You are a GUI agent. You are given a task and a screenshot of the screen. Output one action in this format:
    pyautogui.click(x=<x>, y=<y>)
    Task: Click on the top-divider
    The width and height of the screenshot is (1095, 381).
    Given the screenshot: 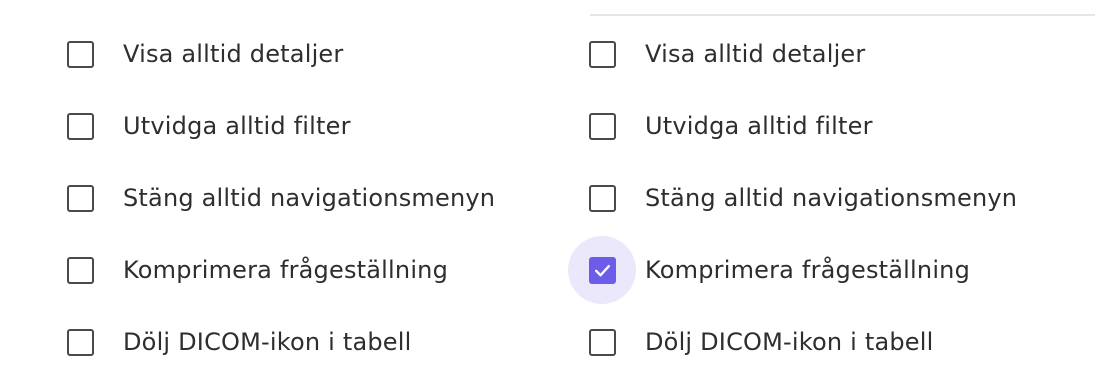 What is the action you would take?
    pyautogui.click(x=842, y=15)
    